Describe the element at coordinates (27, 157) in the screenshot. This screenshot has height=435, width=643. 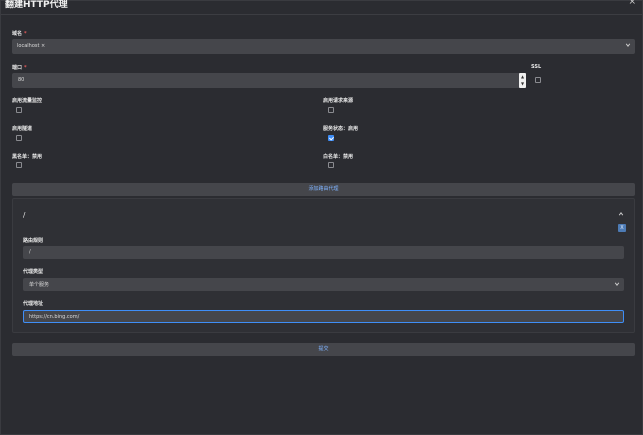
I see `blacklist-label: 黑名单：禁用` at that location.